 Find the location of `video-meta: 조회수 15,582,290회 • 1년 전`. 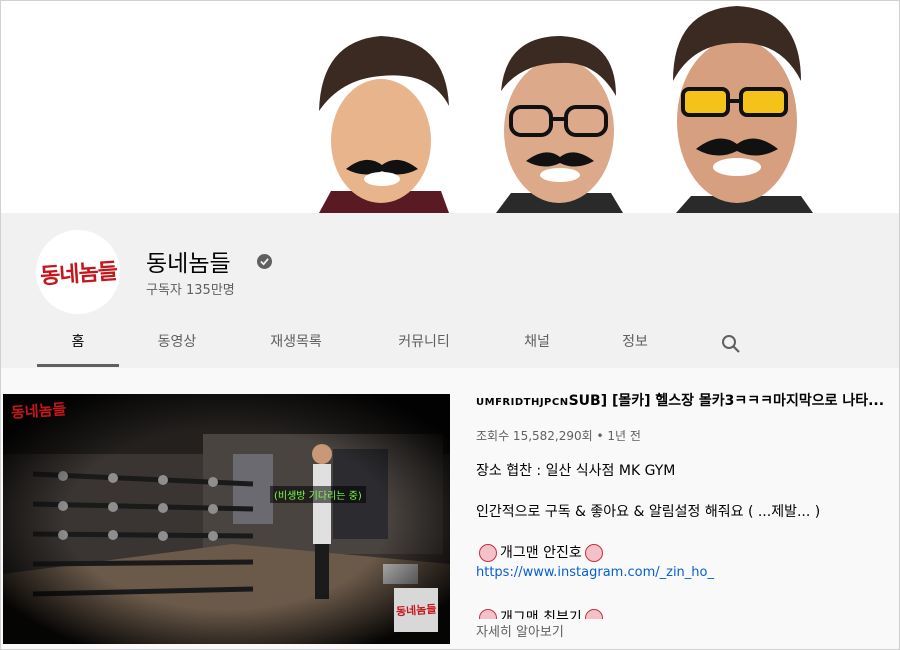

video-meta: 조회수 15,582,290회 • 1년 전 is located at coordinates (558, 436).